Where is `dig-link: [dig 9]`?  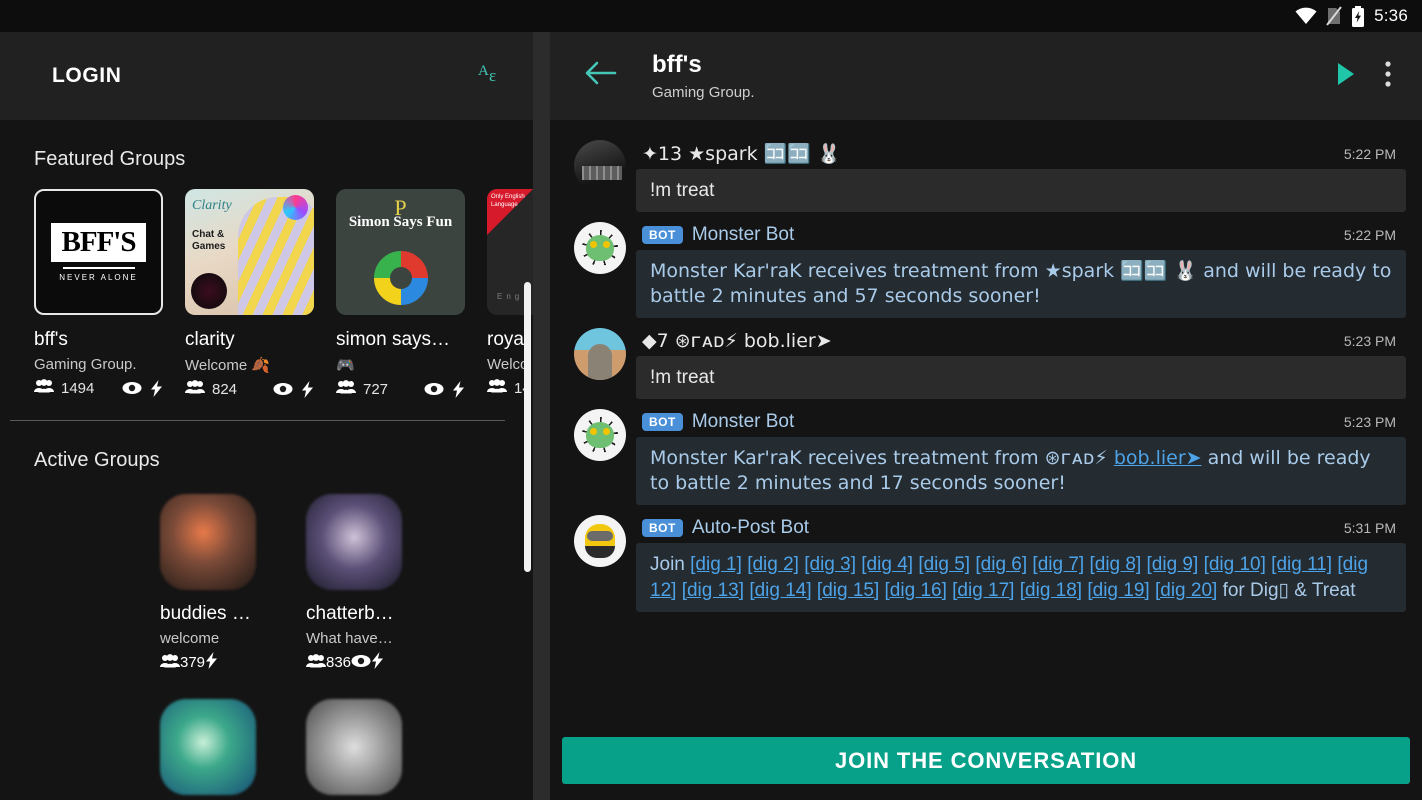 dig-link: [dig 9] is located at coordinates (1173, 564).